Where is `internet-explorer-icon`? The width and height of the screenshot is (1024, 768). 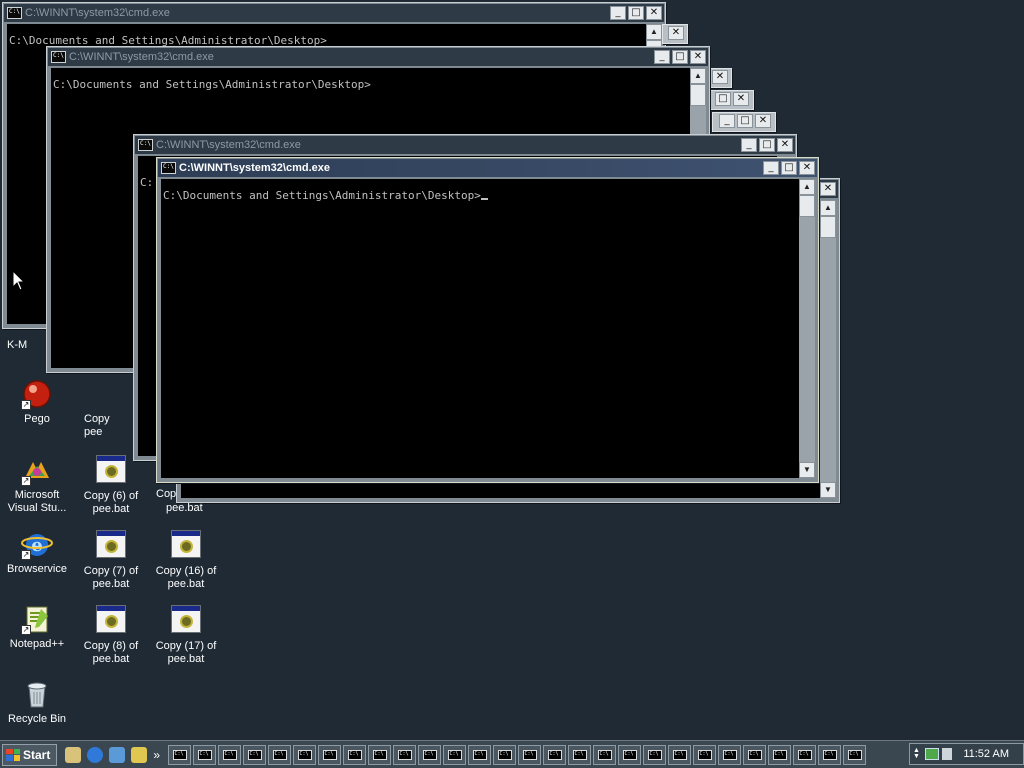
internet-explorer-icon is located at coordinates (95, 754).